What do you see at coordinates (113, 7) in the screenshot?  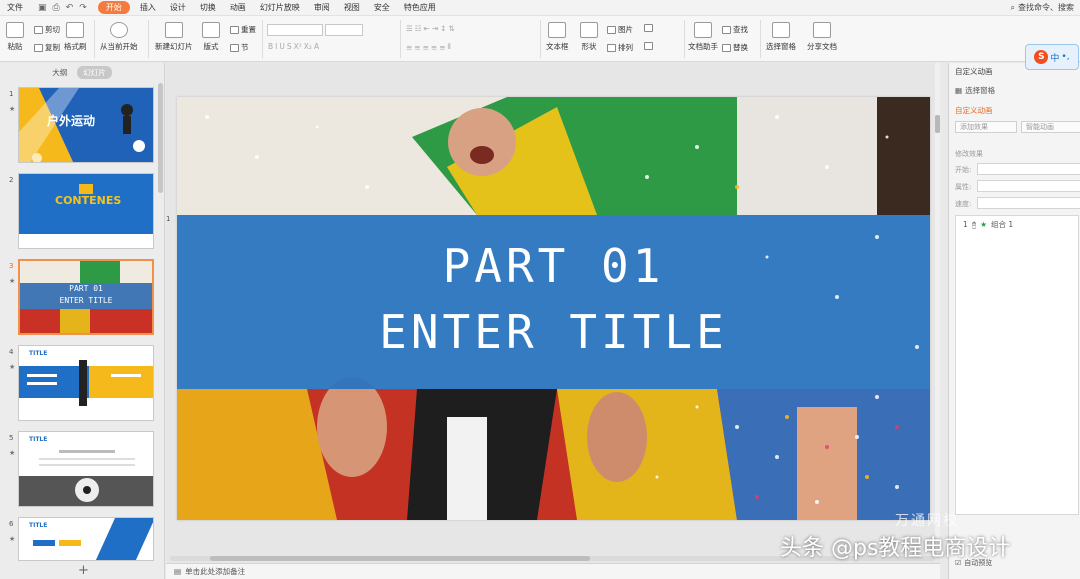 I see `tab-home: 开始` at bounding box center [113, 7].